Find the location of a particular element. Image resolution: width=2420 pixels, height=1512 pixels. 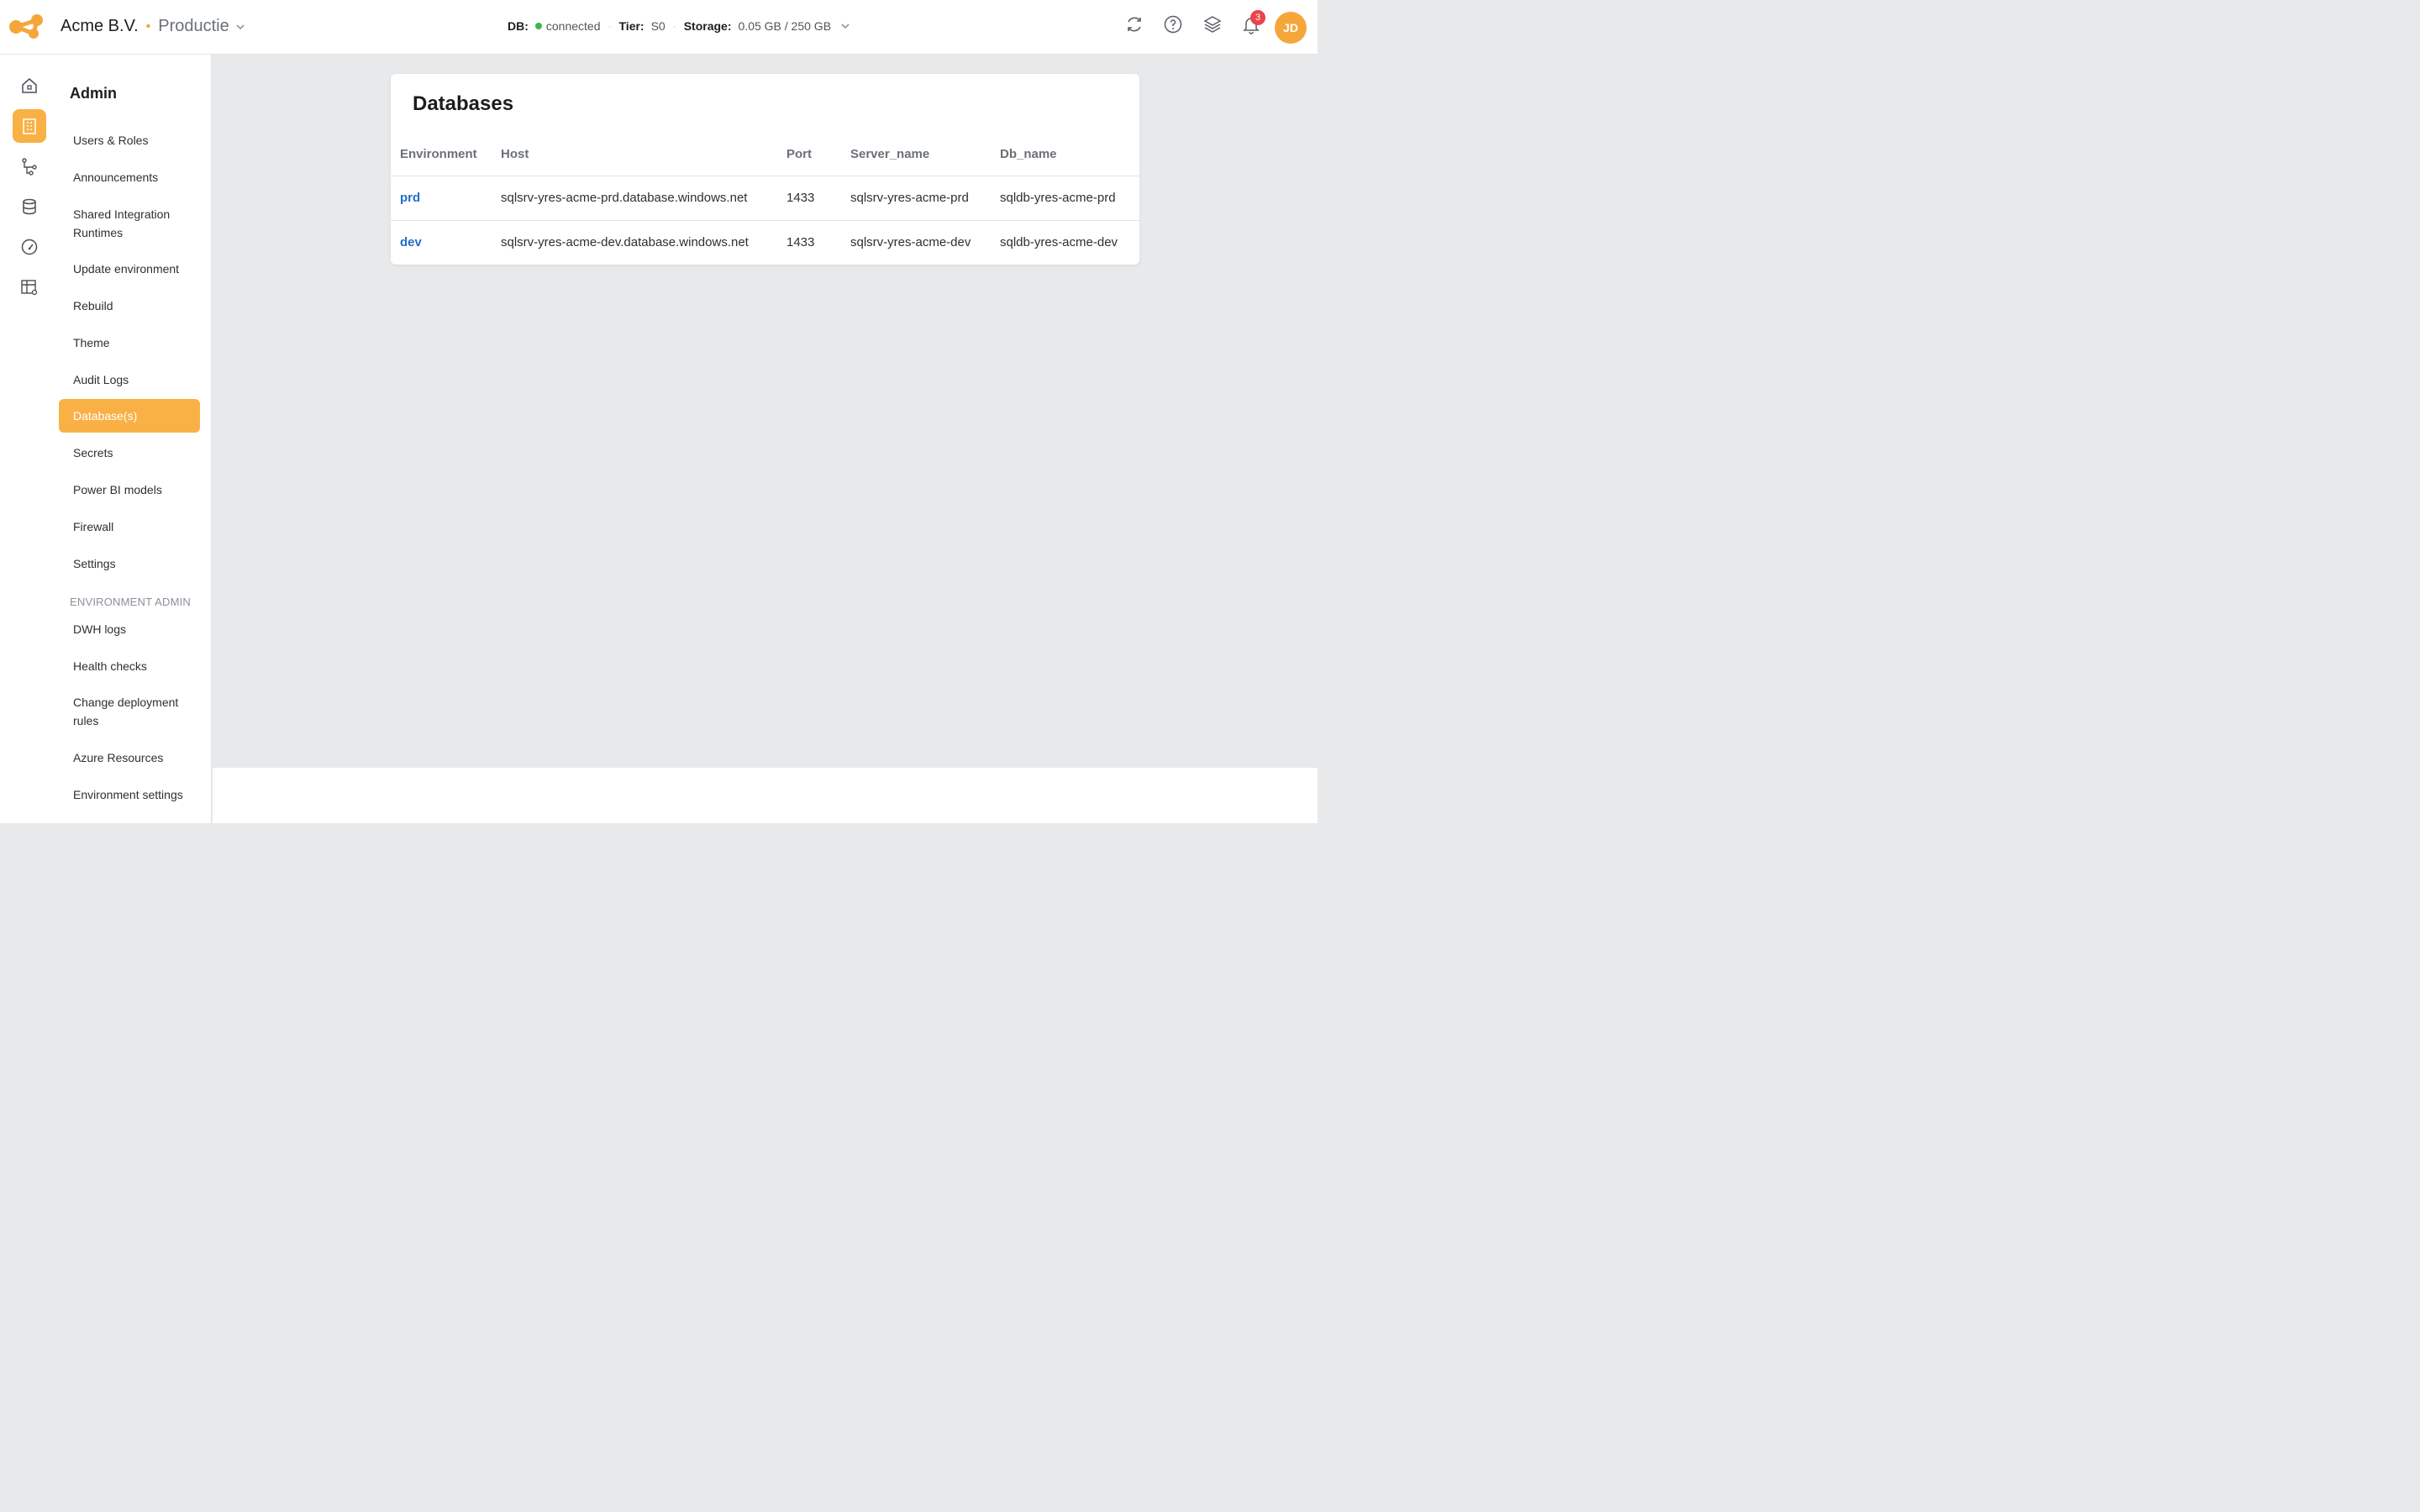

column-header-environment: Environment is located at coordinates (441, 154).